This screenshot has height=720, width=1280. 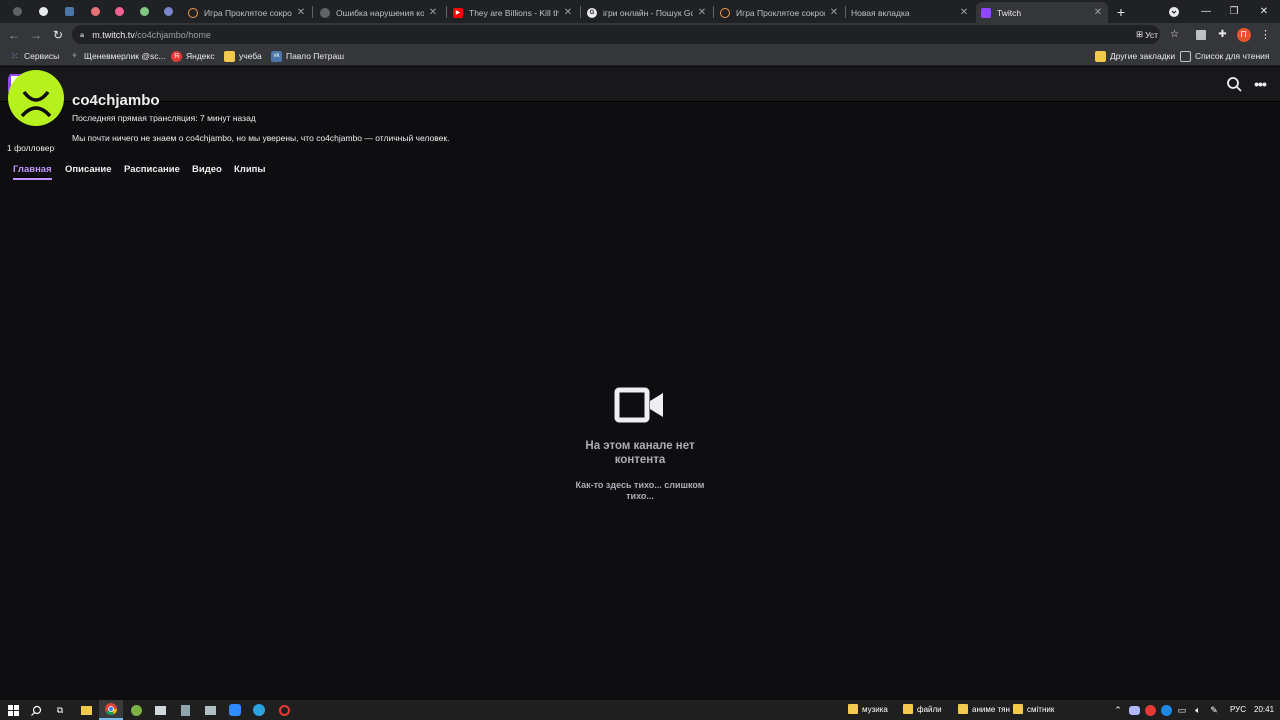 What do you see at coordinates (1214, 710) in the screenshot?
I see `tray-pen: ✎` at bounding box center [1214, 710].